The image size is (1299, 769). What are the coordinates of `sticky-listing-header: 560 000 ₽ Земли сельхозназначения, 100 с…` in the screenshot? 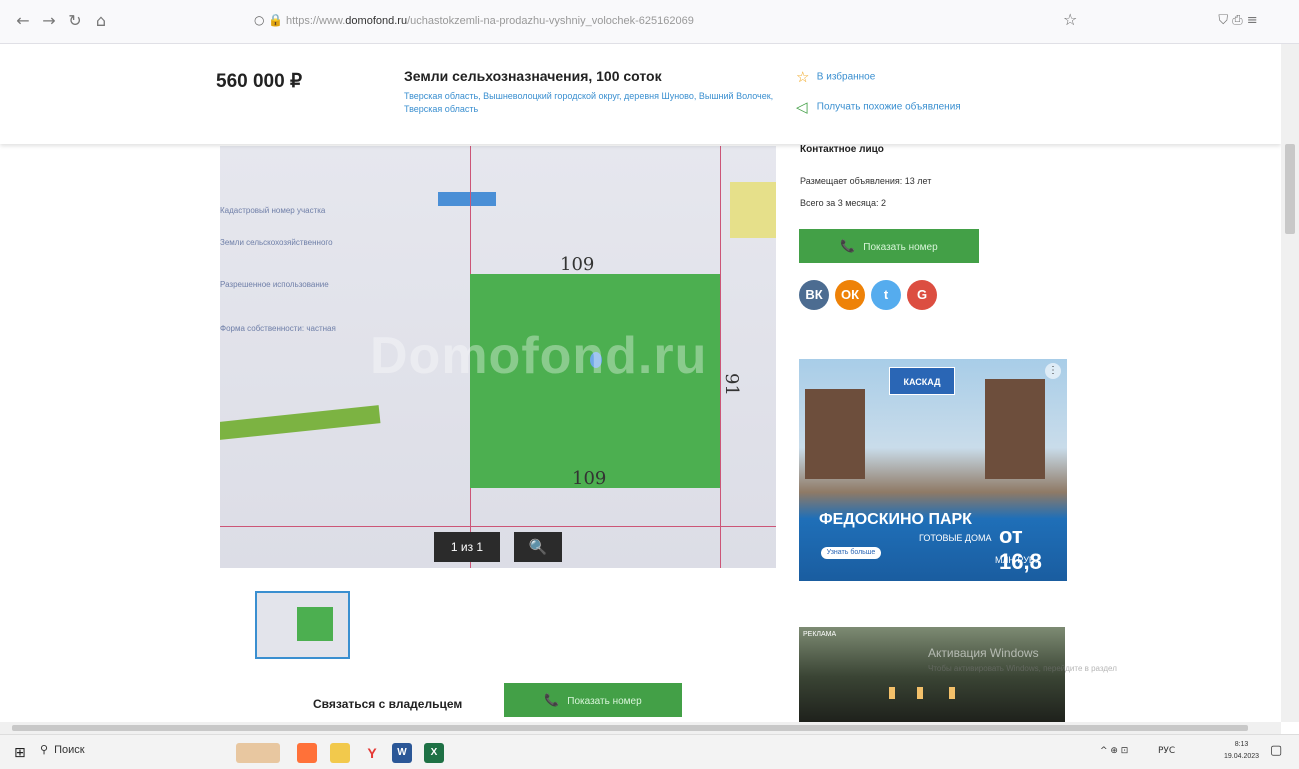 It's located at (640, 94).